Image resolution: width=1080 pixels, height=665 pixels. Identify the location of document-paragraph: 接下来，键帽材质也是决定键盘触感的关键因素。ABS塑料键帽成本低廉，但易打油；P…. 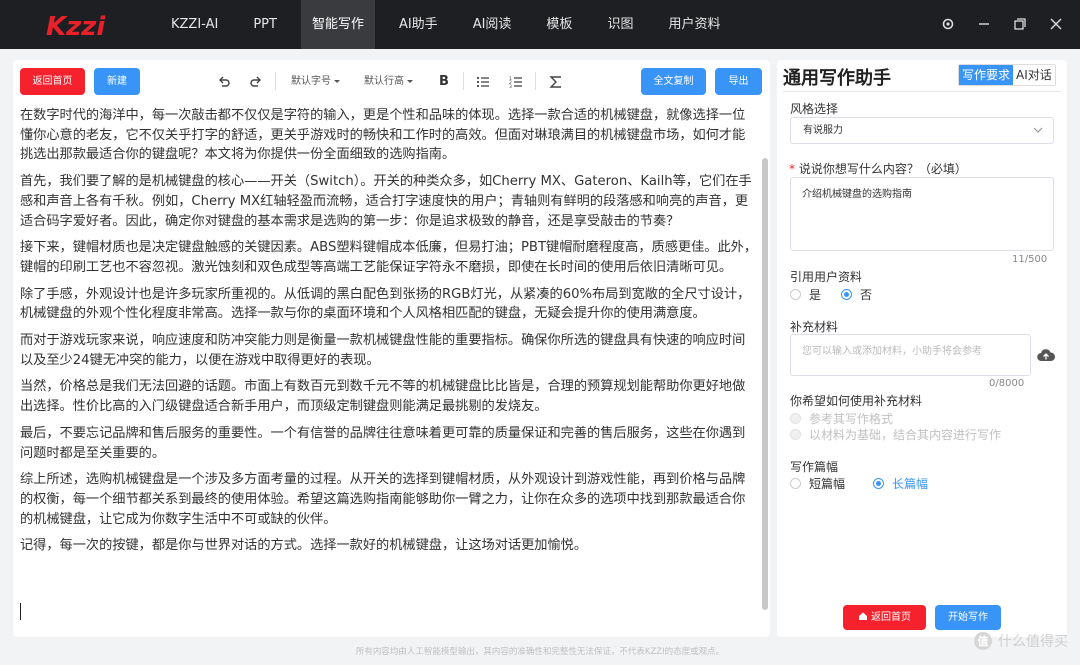
(389, 257).